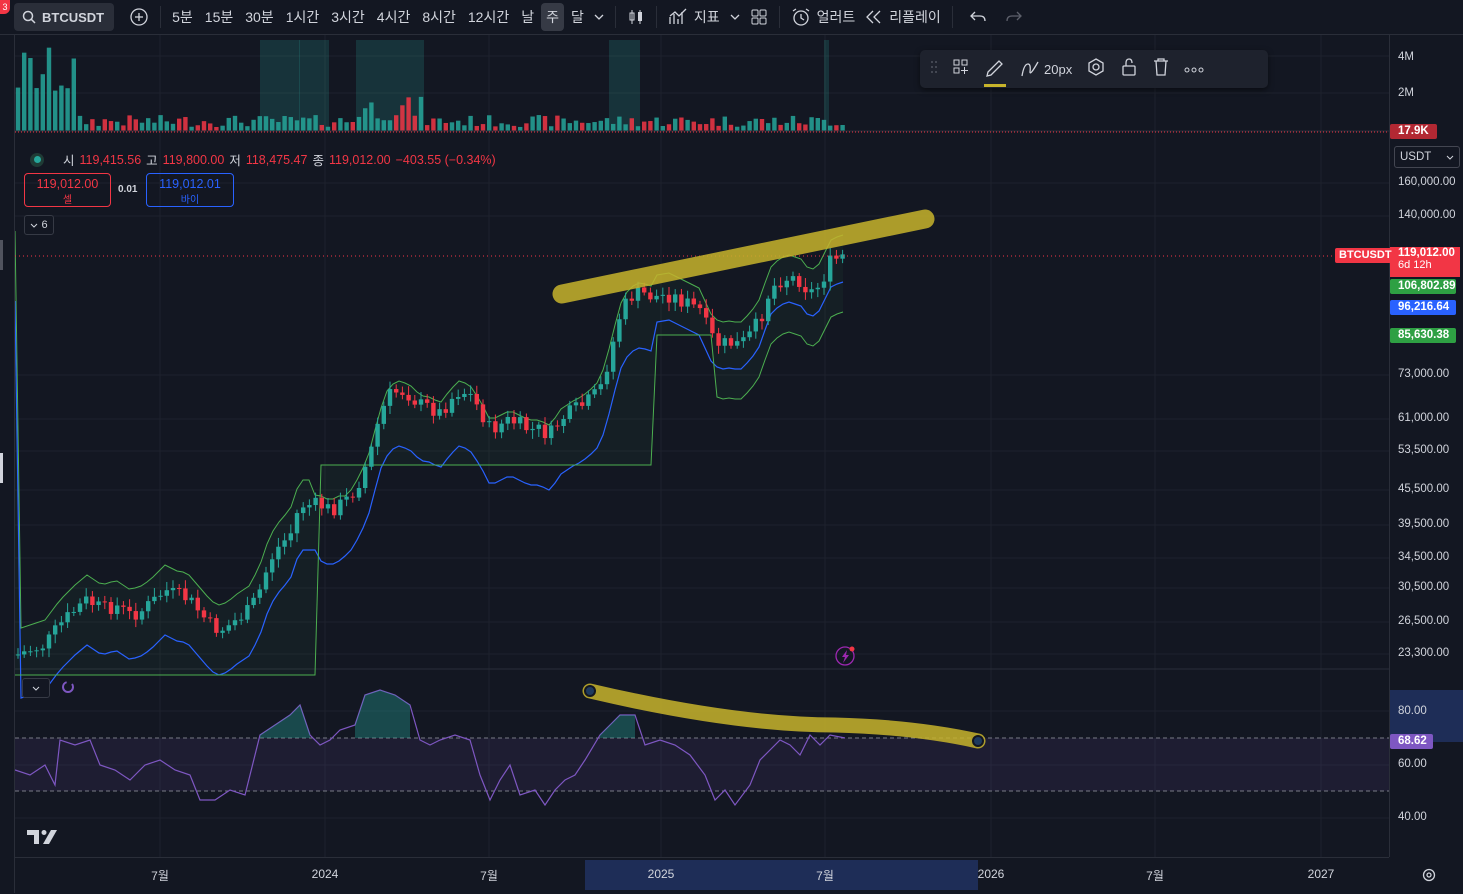  What do you see at coordinates (1411, 741) in the screenshot?
I see `rsi-current-tag: 68.62` at bounding box center [1411, 741].